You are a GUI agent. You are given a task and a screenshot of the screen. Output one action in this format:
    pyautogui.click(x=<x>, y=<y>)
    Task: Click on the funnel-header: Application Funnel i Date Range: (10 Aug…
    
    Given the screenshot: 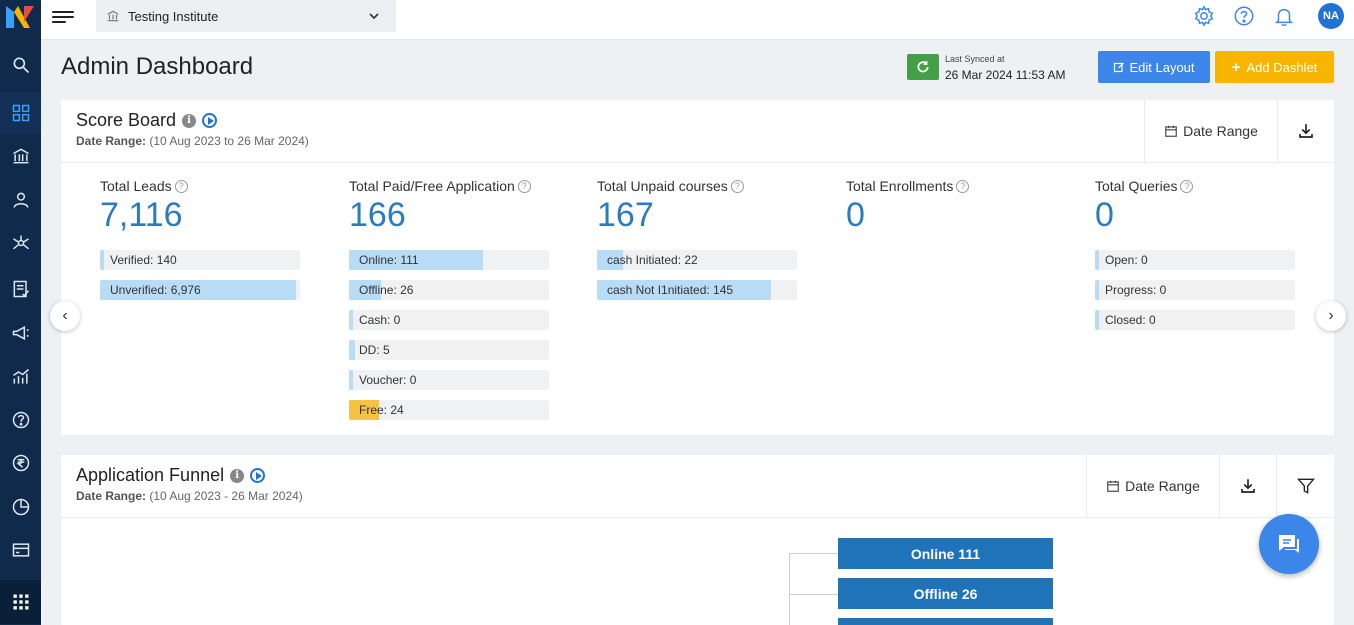 What is the action you would take?
    pyautogui.click(x=697, y=486)
    